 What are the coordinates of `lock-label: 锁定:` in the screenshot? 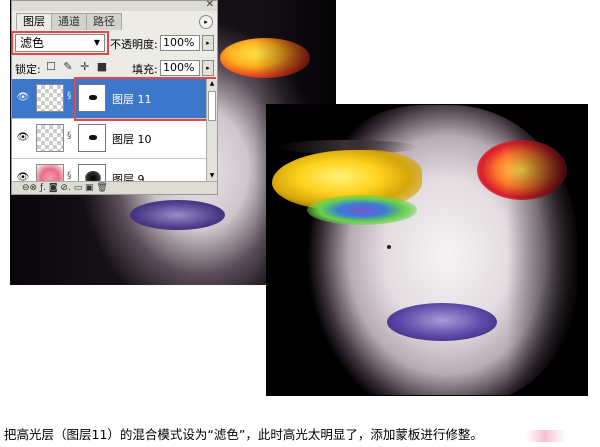 It's located at (28, 69).